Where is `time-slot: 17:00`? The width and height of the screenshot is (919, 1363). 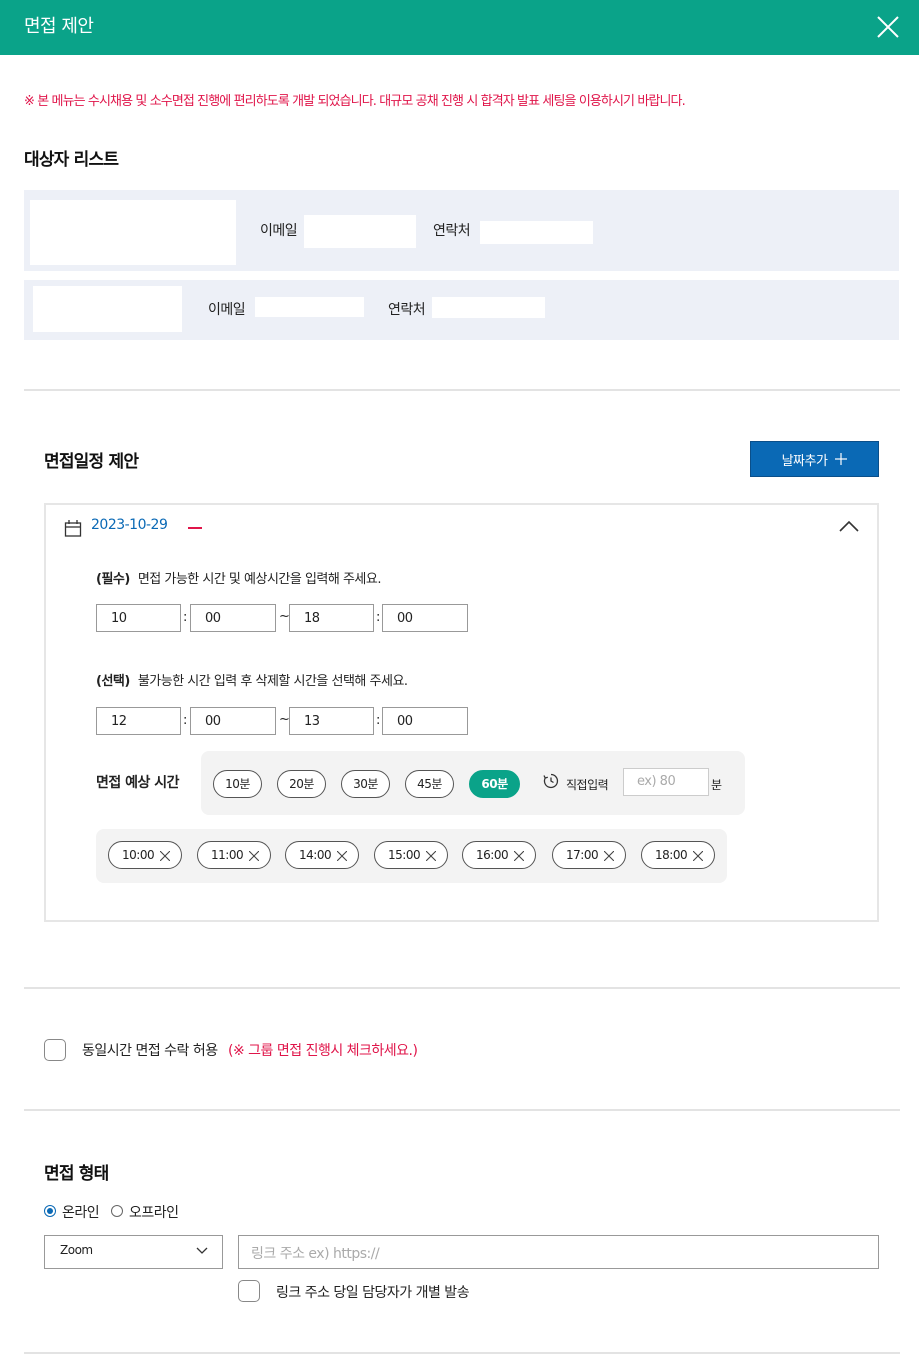 time-slot: 17:00 is located at coordinates (589, 855).